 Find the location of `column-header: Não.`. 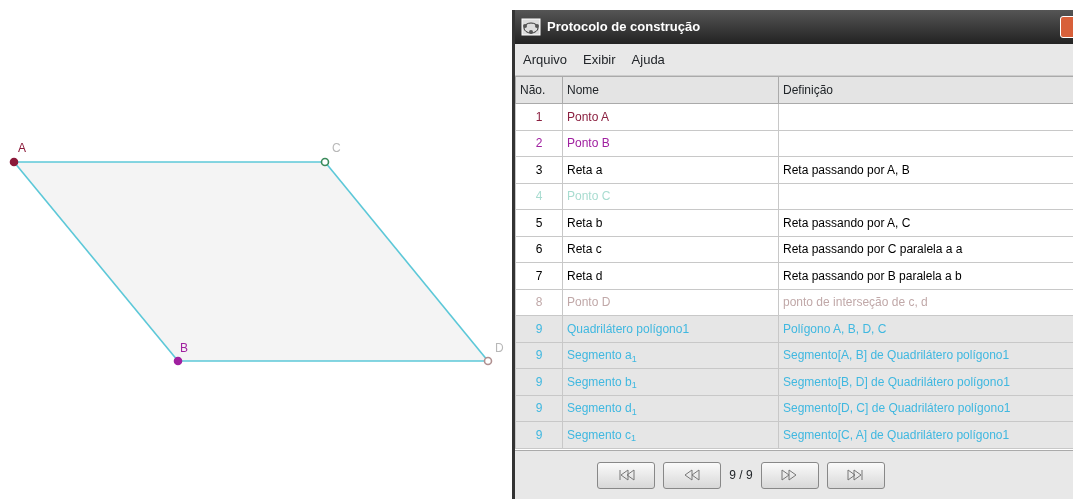

column-header: Não. is located at coordinates (539, 90).